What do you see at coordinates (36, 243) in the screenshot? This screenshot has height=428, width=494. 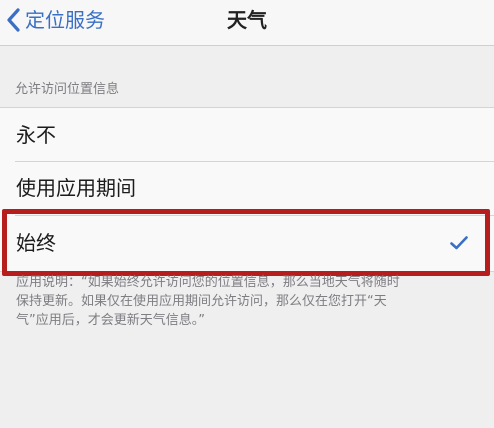 I see `option-label: 始终` at bounding box center [36, 243].